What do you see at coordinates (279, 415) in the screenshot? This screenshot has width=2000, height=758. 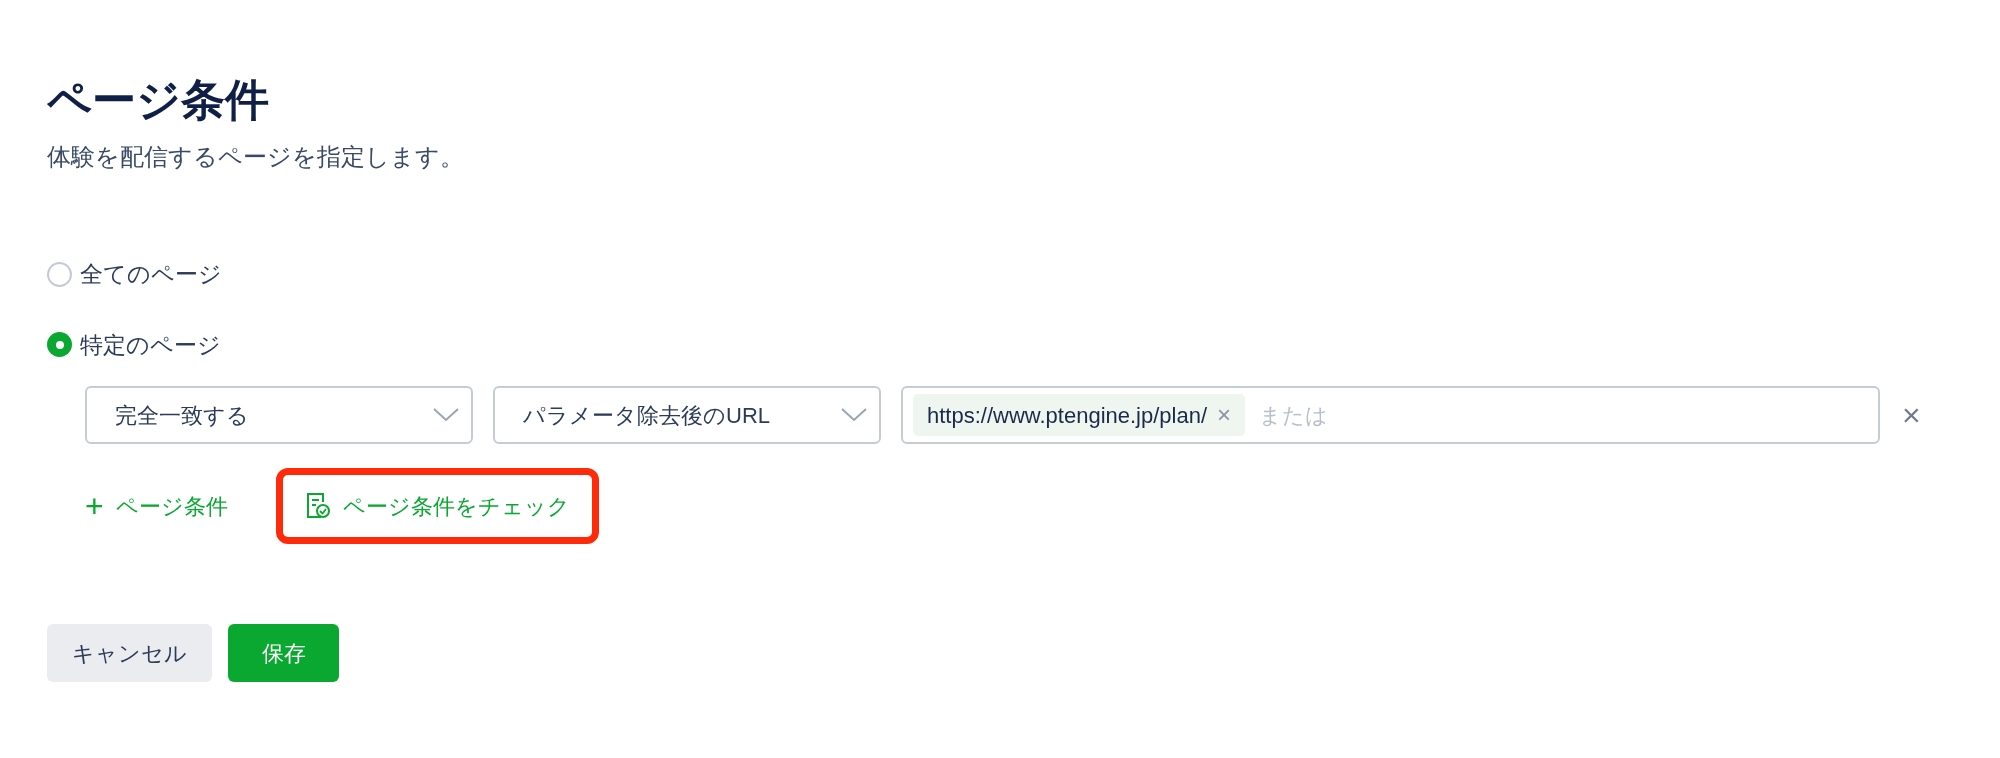 I see `dropdown-select: 完全一致する` at bounding box center [279, 415].